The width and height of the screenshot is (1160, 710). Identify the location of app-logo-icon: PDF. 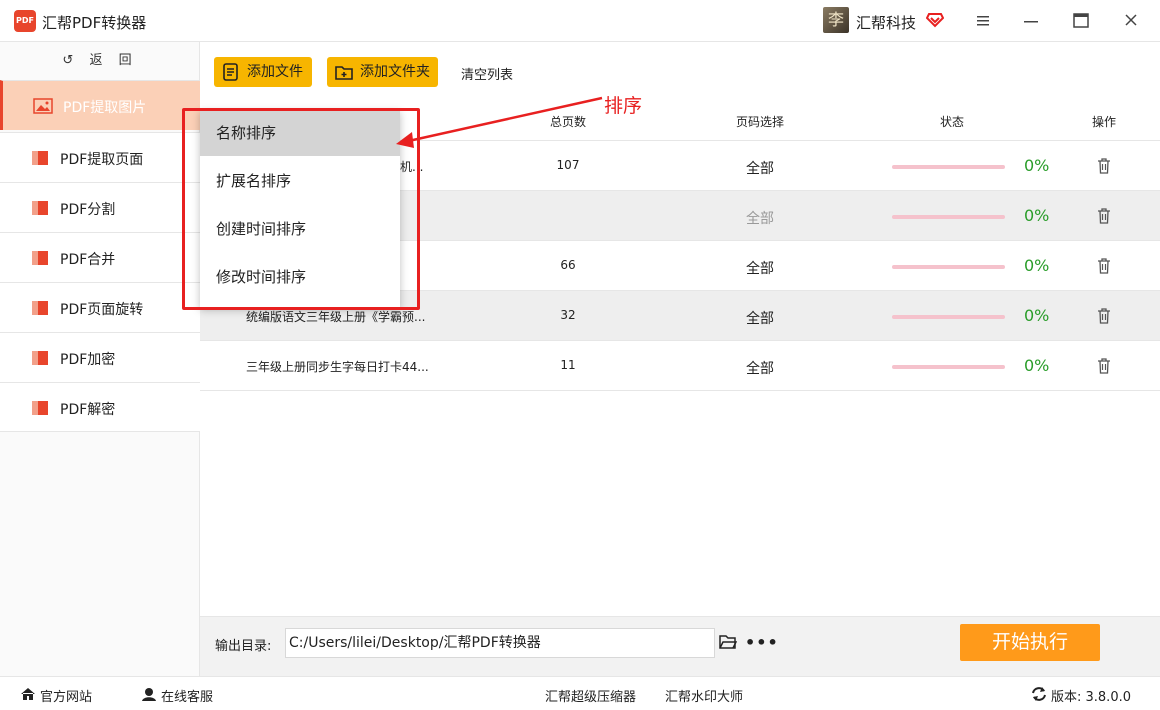
(25, 21).